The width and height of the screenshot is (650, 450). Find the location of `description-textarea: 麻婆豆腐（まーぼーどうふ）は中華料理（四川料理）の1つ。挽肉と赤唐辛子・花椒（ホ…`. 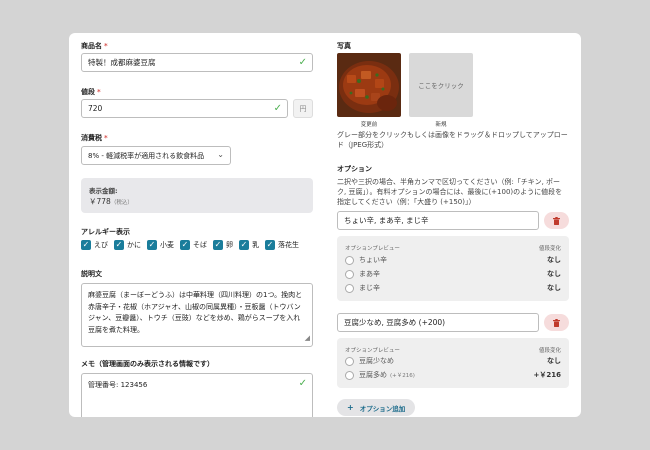

description-textarea: 麻婆豆腐（まーぼーどうふ）は中華料理（四川料理）の1つ。挽肉と赤唐辛子・花椒（ホ… is located at coordinates (197, 315).